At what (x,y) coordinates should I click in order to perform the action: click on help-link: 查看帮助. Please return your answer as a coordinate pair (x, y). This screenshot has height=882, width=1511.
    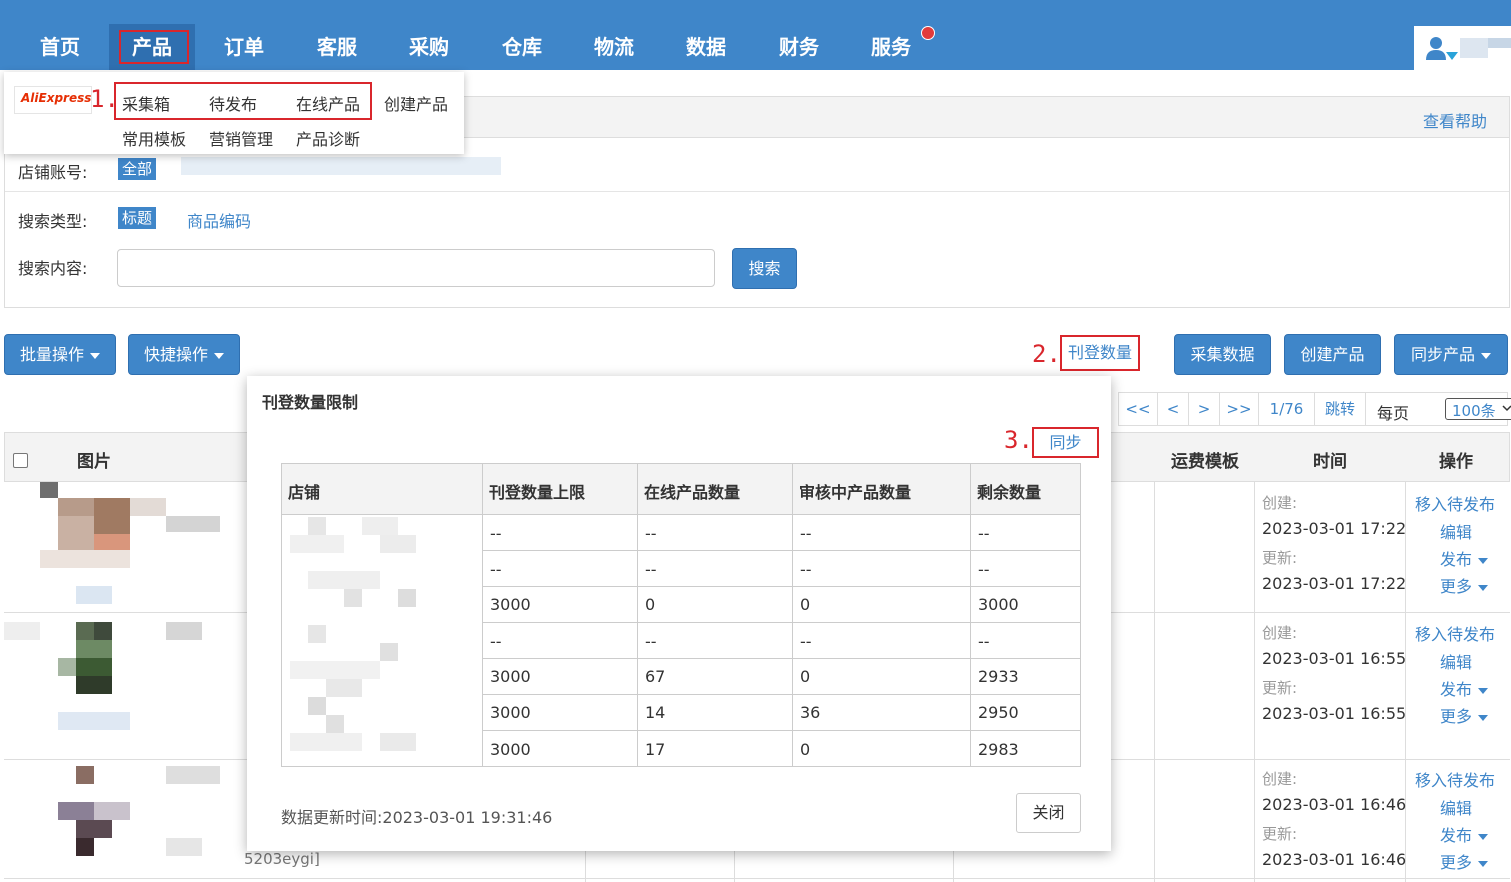
    Looking at the image, I should click on (1455, 120).